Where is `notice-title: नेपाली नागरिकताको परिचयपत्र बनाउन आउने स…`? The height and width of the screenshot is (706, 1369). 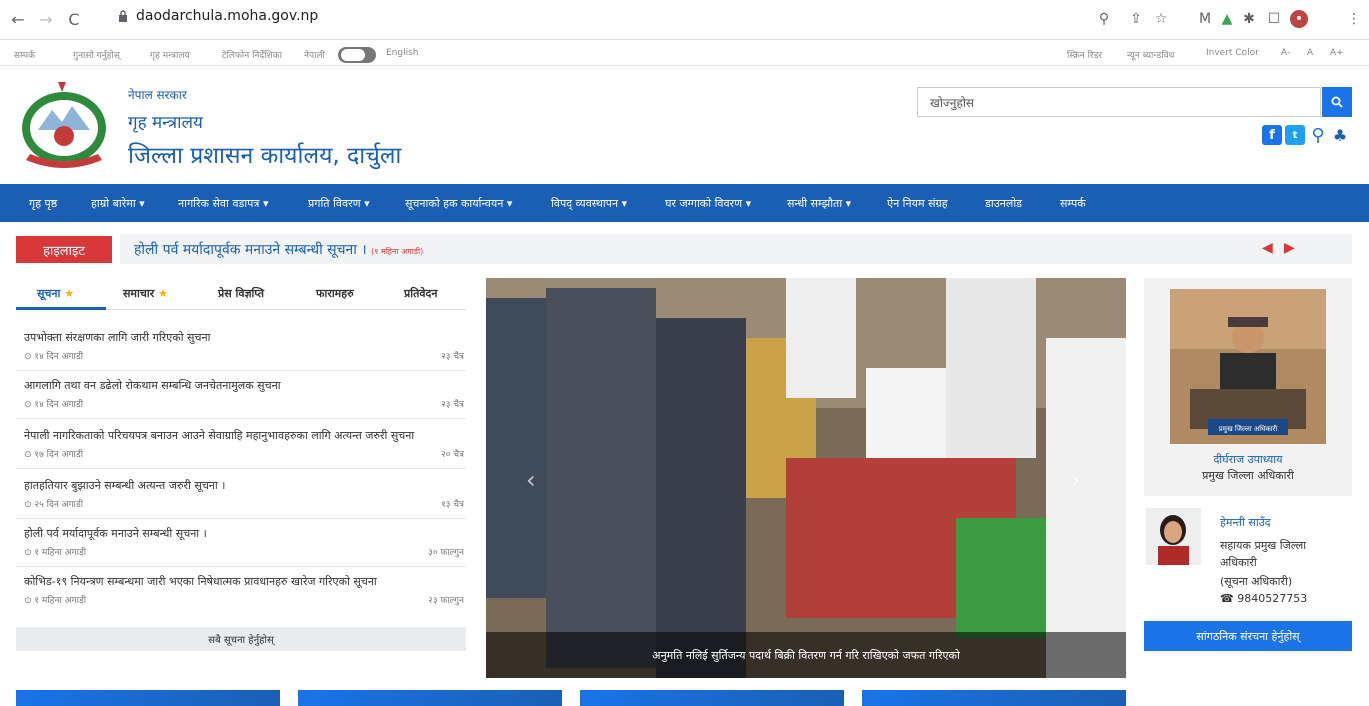
notice-title: नेपाली नागरिकताको परिचयपत्र बनाउन आउने स… is located at coordinates (244, 435).